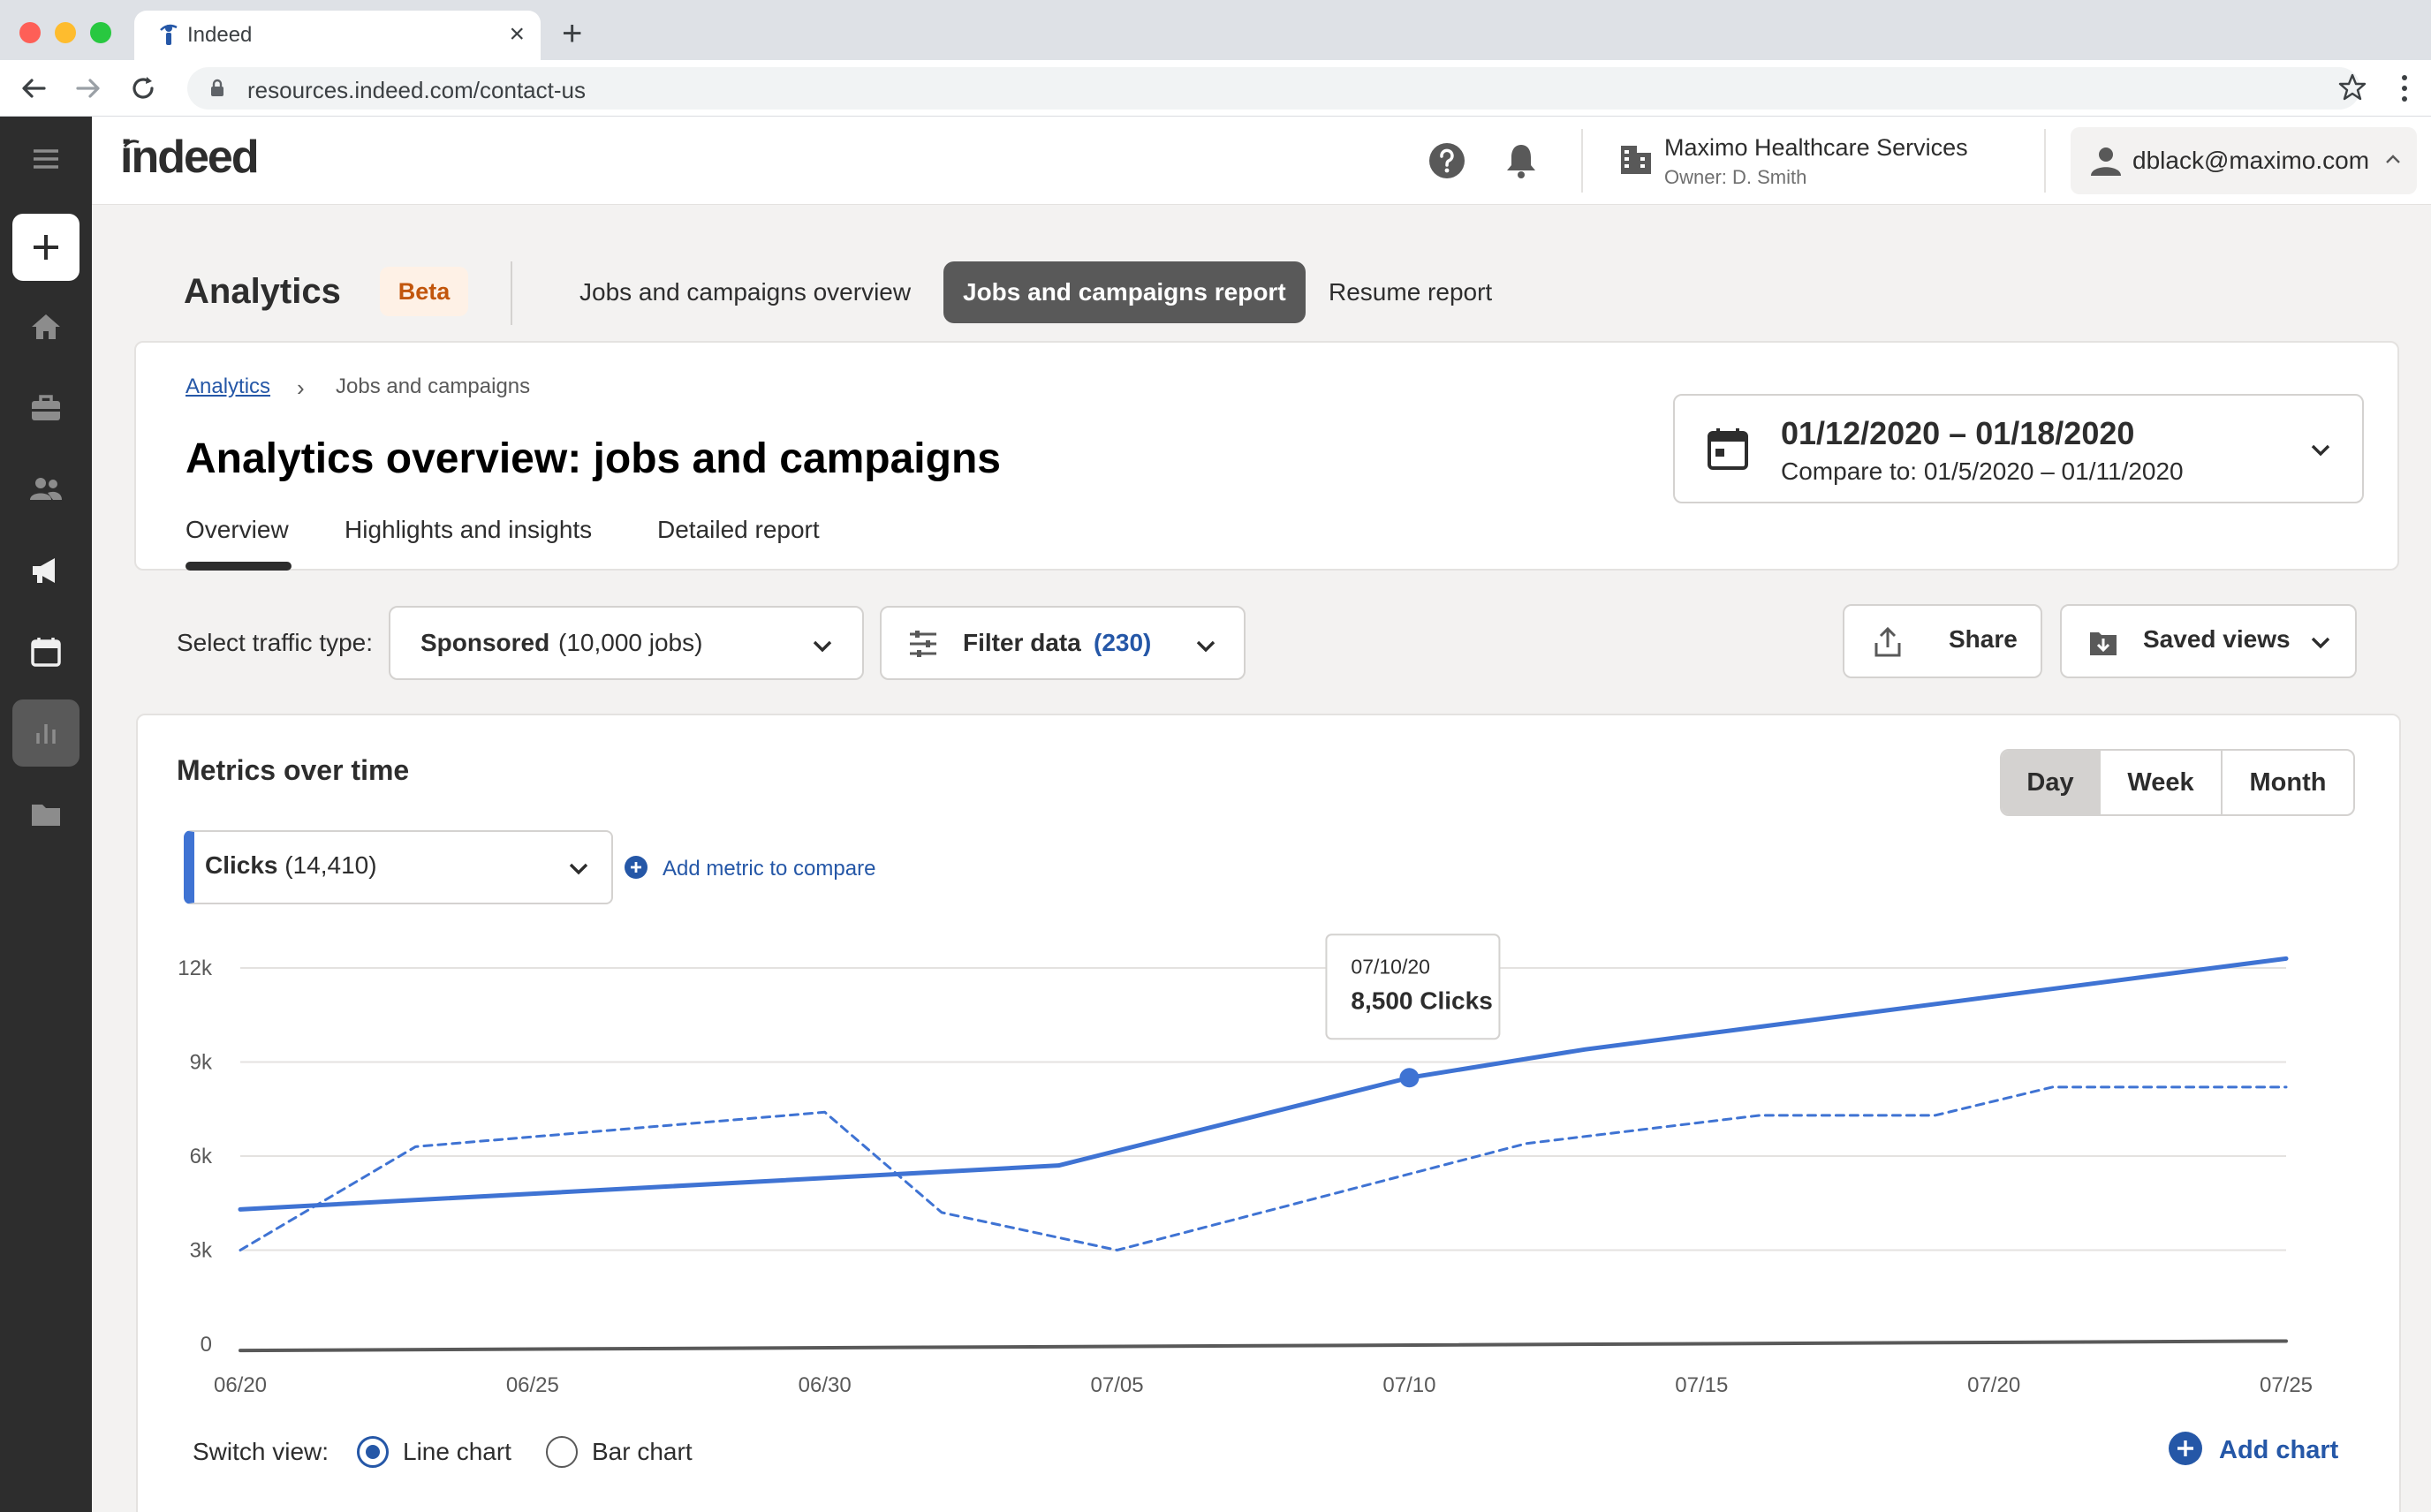 Image resolution: width=2431 pixels, height=1512 pixels. Describe the element at coordinates (642, 1451) in the screenshot. I see `bar-chart-label: Bar chart` at that location.